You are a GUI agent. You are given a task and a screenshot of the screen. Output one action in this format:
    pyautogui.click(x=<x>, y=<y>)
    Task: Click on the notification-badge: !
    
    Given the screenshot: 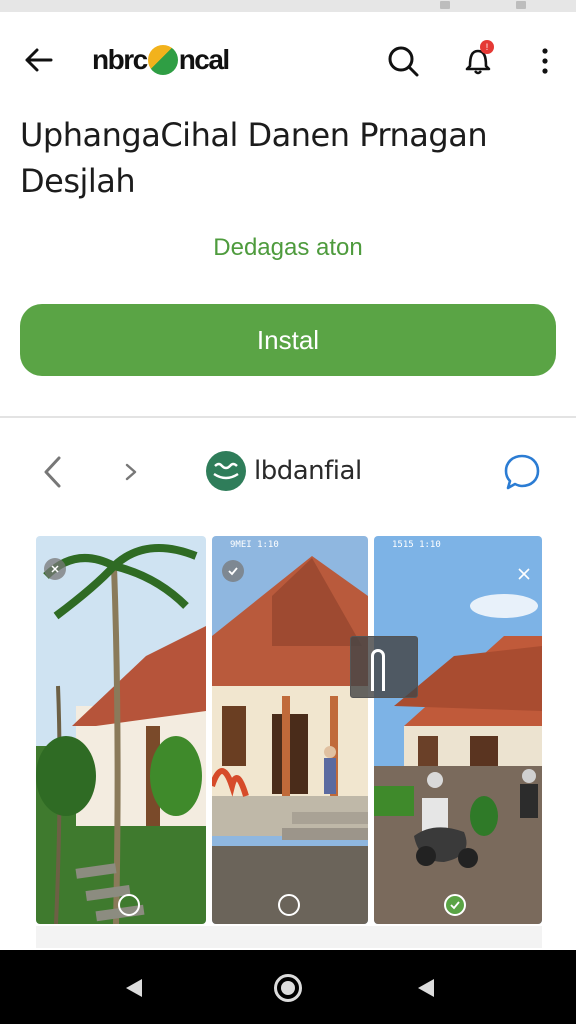 What is the action you would take?
    pyautogui.click(x=487, y=47)
    